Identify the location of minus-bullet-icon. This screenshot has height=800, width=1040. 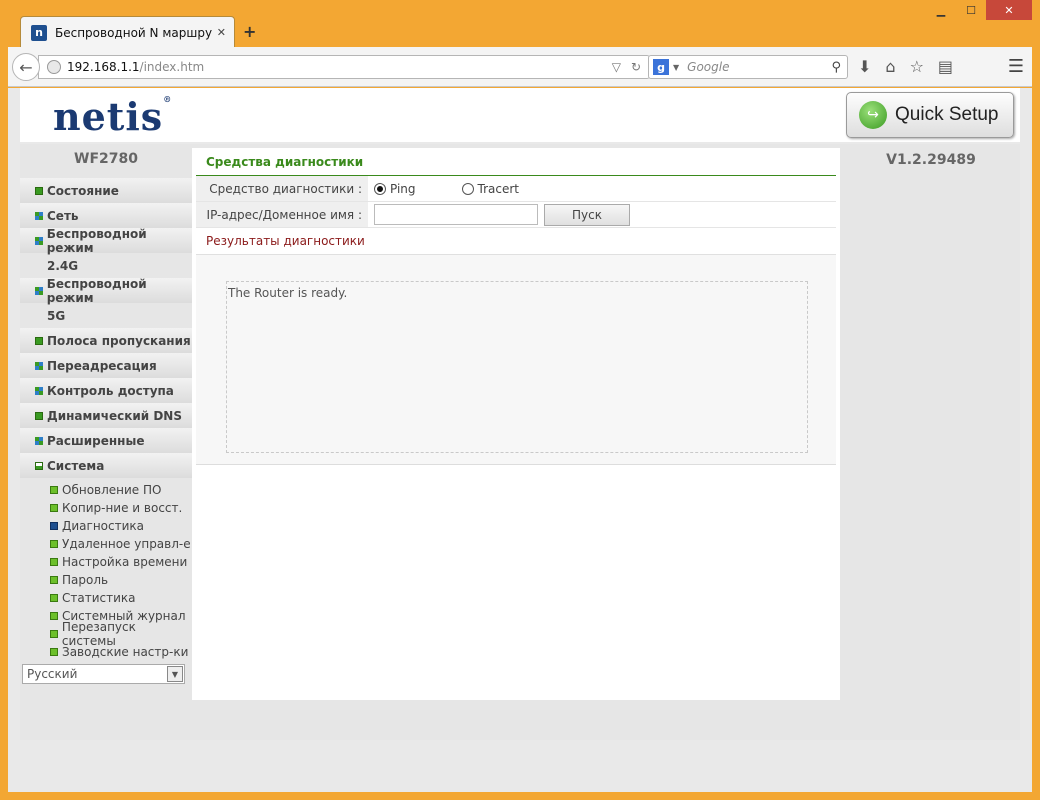
(39, 465).